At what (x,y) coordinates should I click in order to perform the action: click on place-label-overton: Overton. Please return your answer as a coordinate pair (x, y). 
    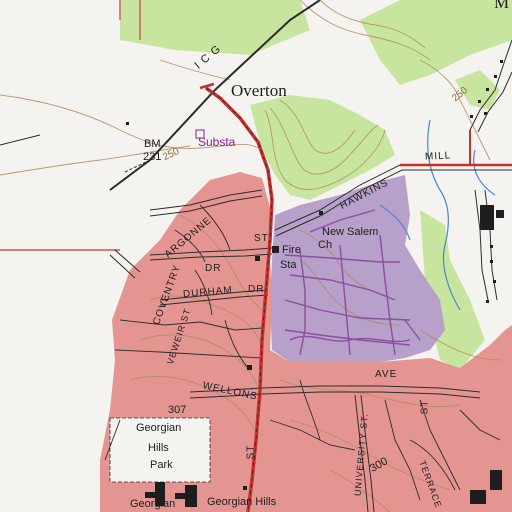
    Looking at the image, I should click on (259, 90).